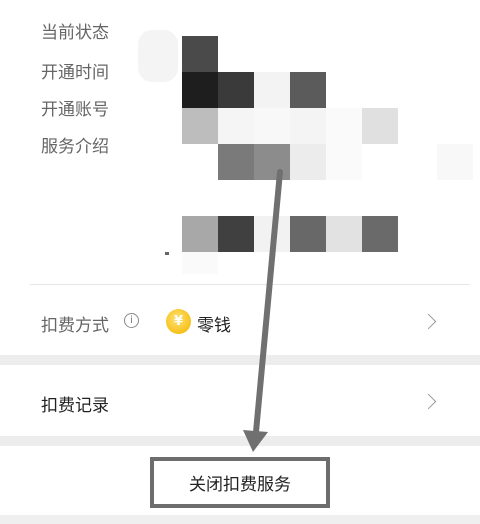 This screenshot has width=480, height=524. Describe the element at coordinates (158, 56) in the screenshot. I see `redacted-avatar` at that location.